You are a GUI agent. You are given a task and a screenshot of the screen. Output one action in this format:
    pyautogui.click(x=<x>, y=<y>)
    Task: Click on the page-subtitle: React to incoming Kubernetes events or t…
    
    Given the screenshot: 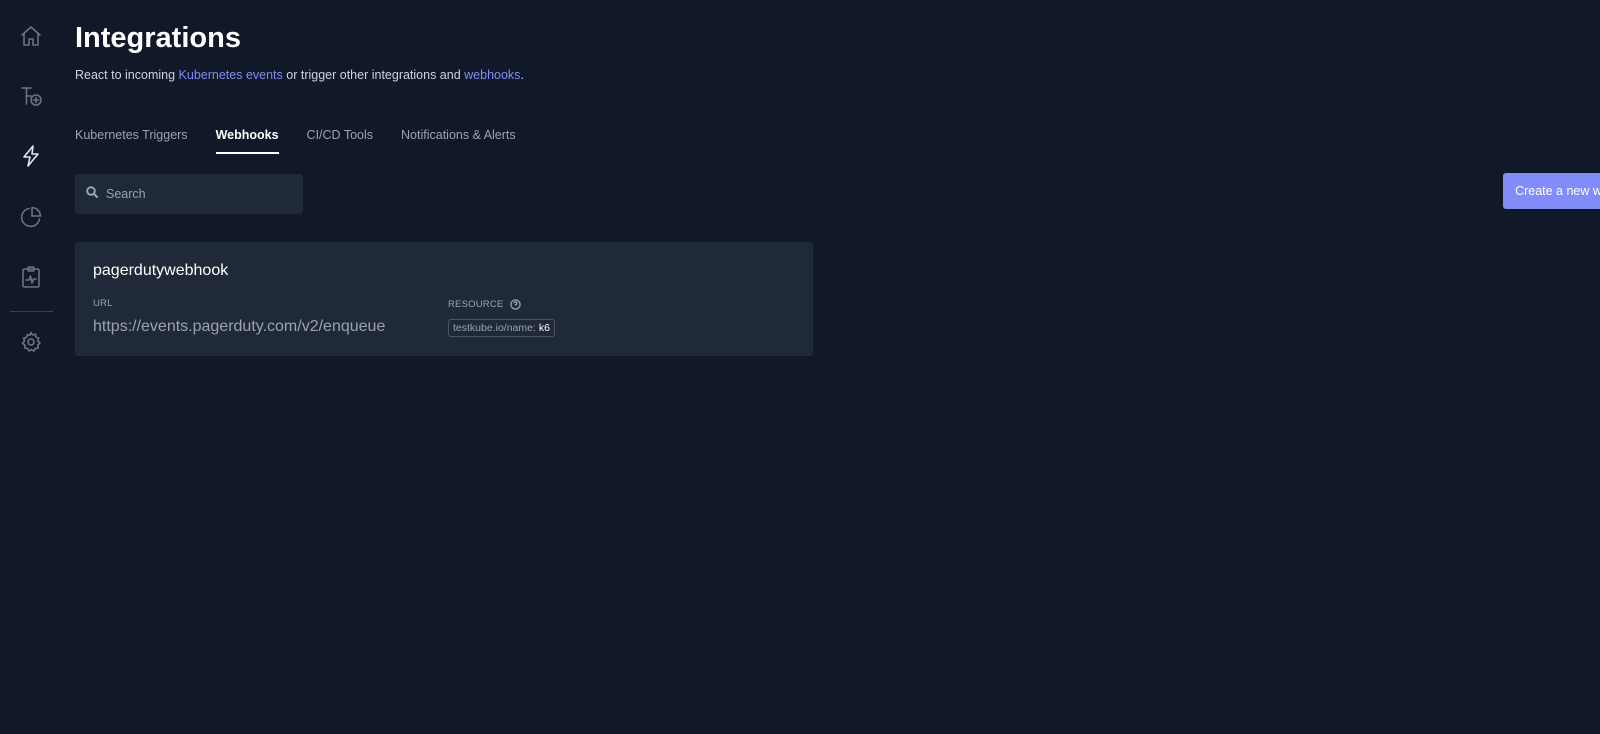 What is the action you would take?
    pyautogui.click(x=299, y=75)
    